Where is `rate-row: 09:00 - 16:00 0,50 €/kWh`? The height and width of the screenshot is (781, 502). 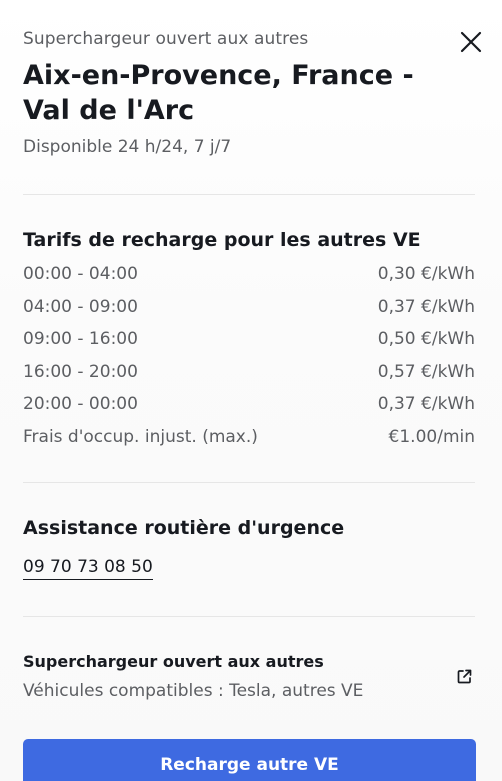
rate-row: 09:00 - 16:00 0,50 €/kWh is located at coordinates (249, 342).